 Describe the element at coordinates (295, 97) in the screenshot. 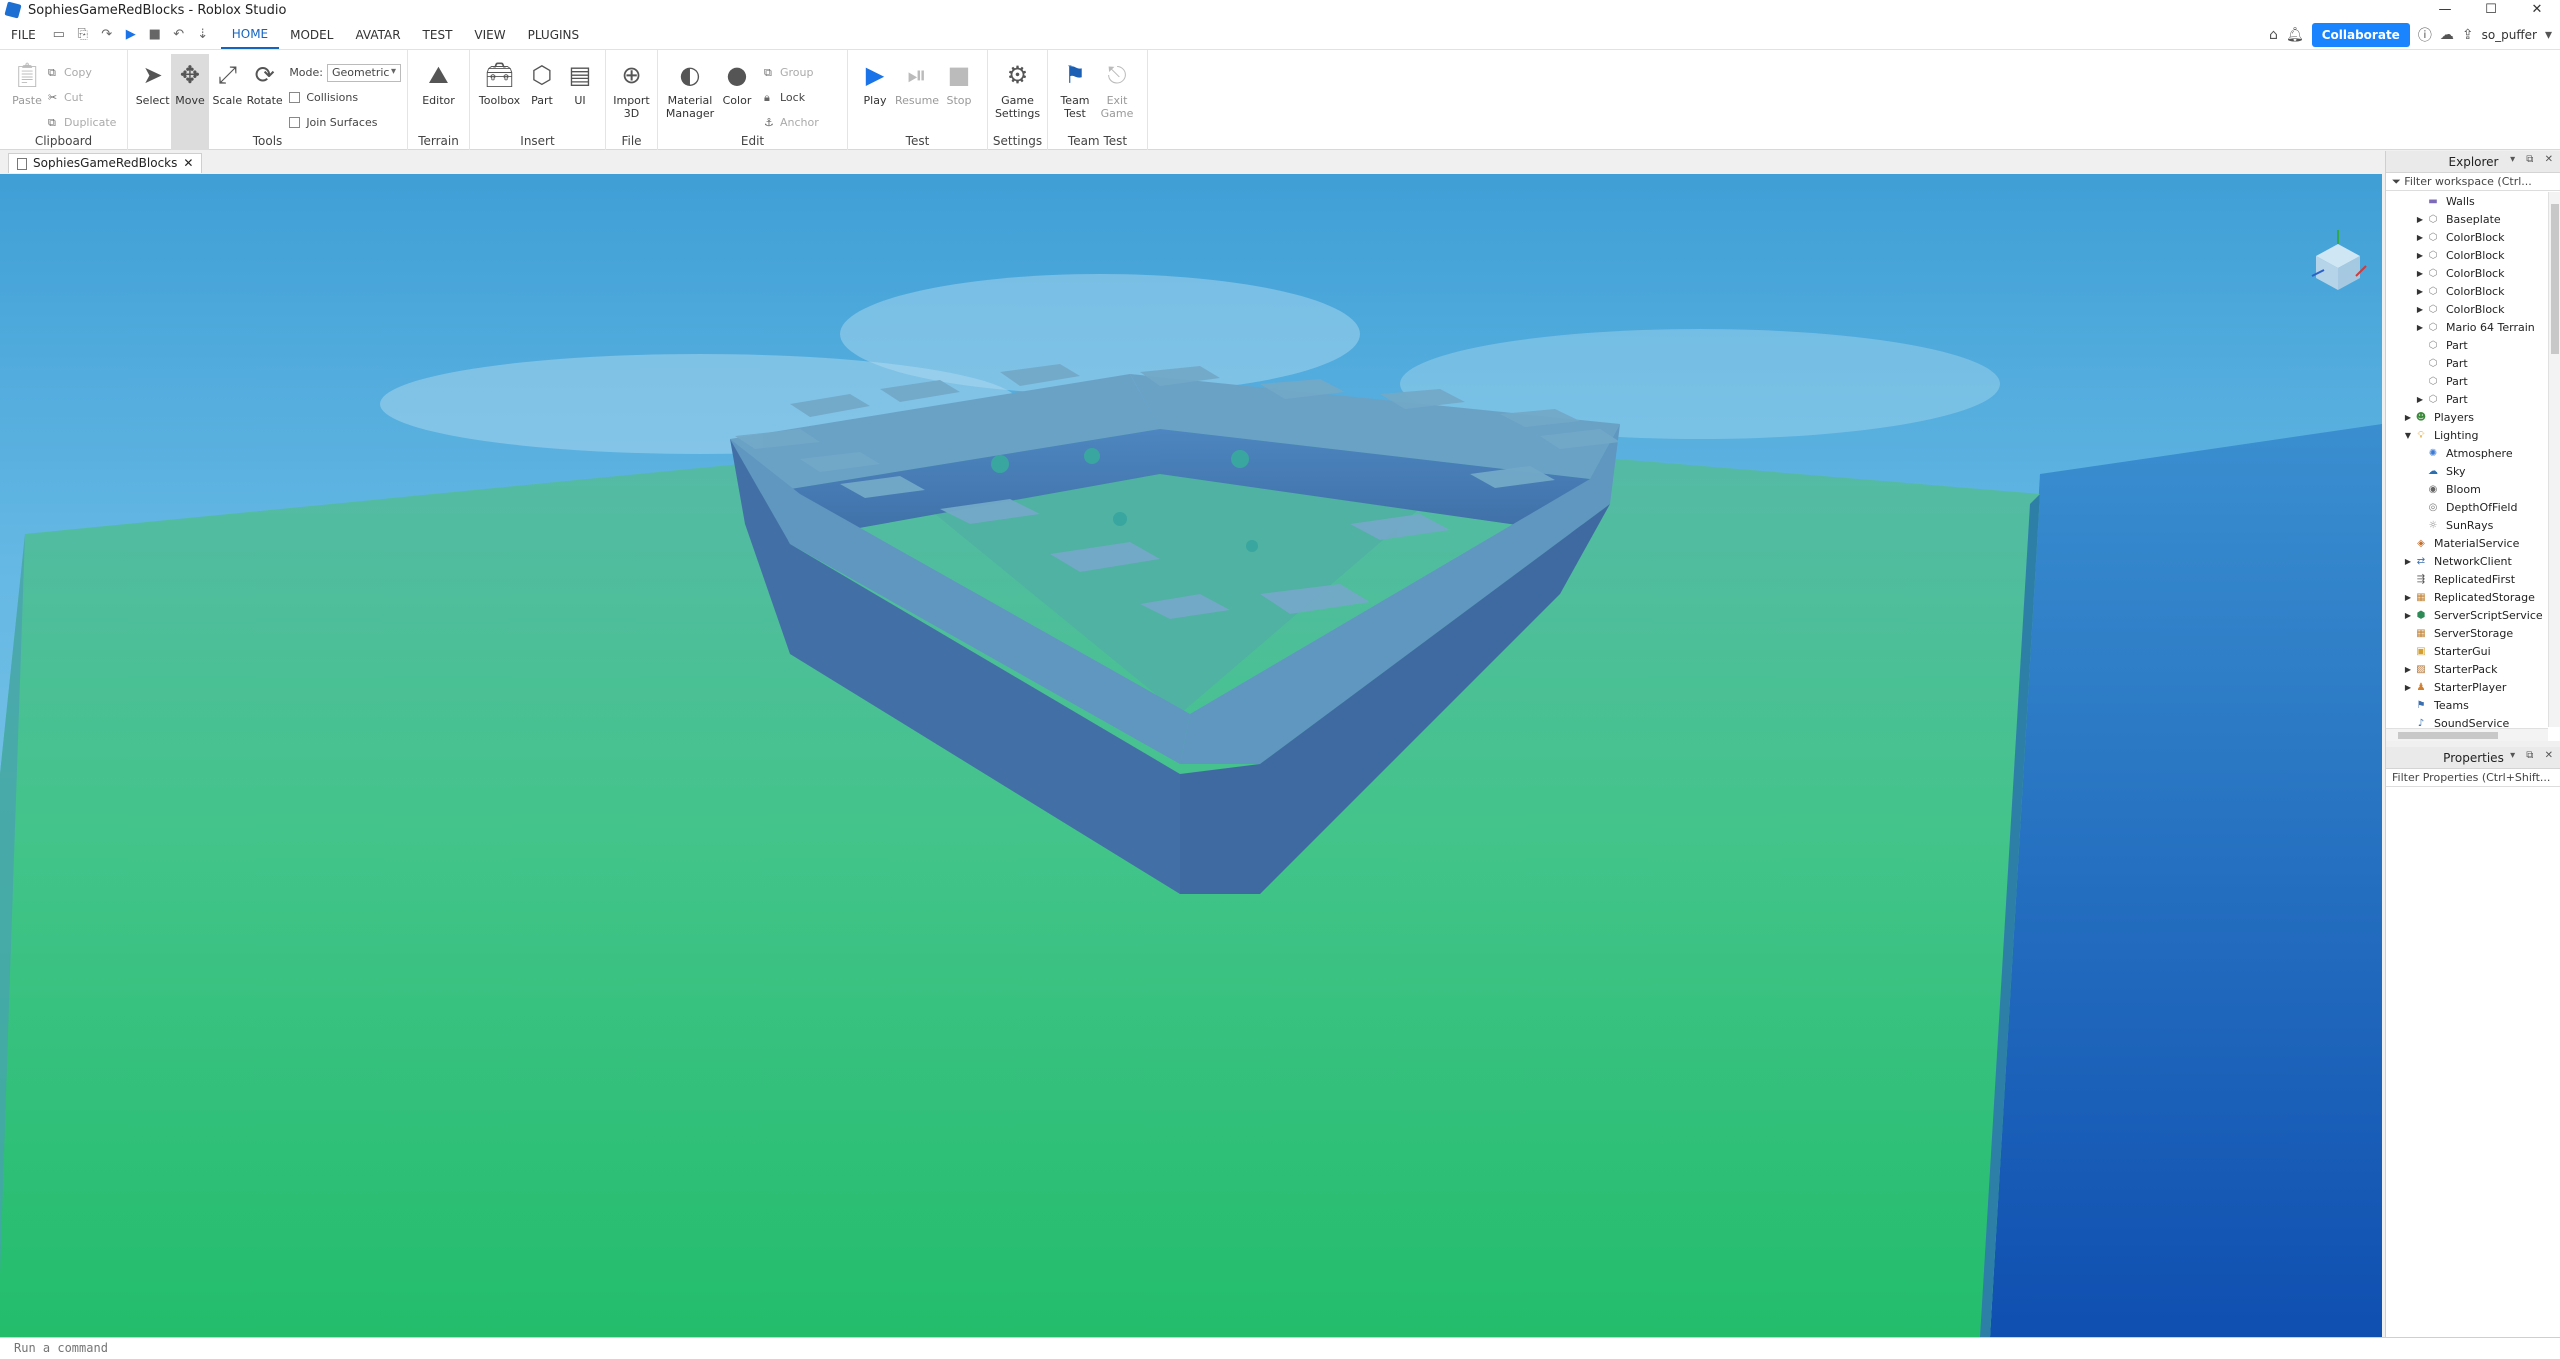

I see `collisions-checkbox` at that location.